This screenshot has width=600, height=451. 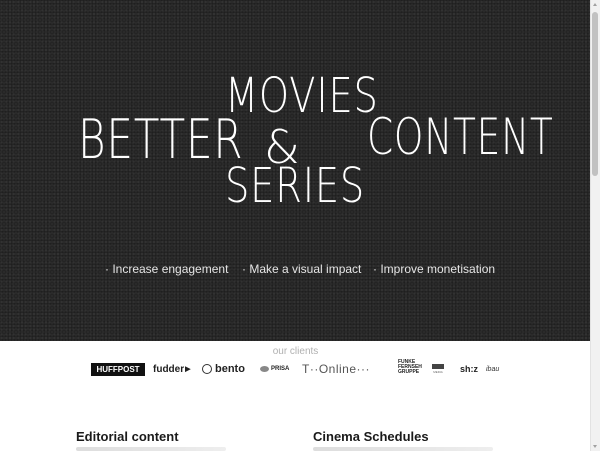 I want to click on client-logo-text: FUNKE FERNSEH GRUPPE, so click(x=410, y=367).